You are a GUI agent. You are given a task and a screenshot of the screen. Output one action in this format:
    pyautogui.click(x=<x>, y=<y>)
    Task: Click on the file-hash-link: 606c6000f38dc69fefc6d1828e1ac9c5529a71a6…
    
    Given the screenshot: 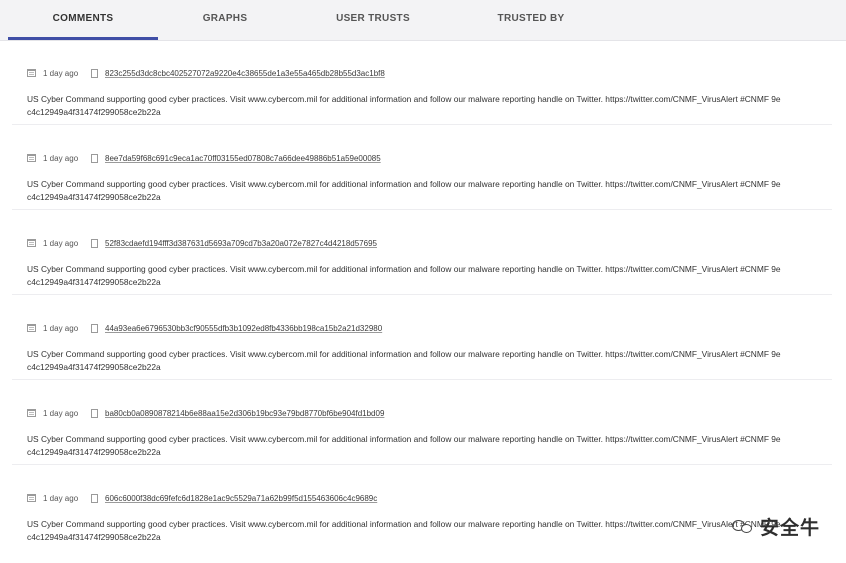 What is the action you would take?
    pyautogui.click(x=241, y=499)
    